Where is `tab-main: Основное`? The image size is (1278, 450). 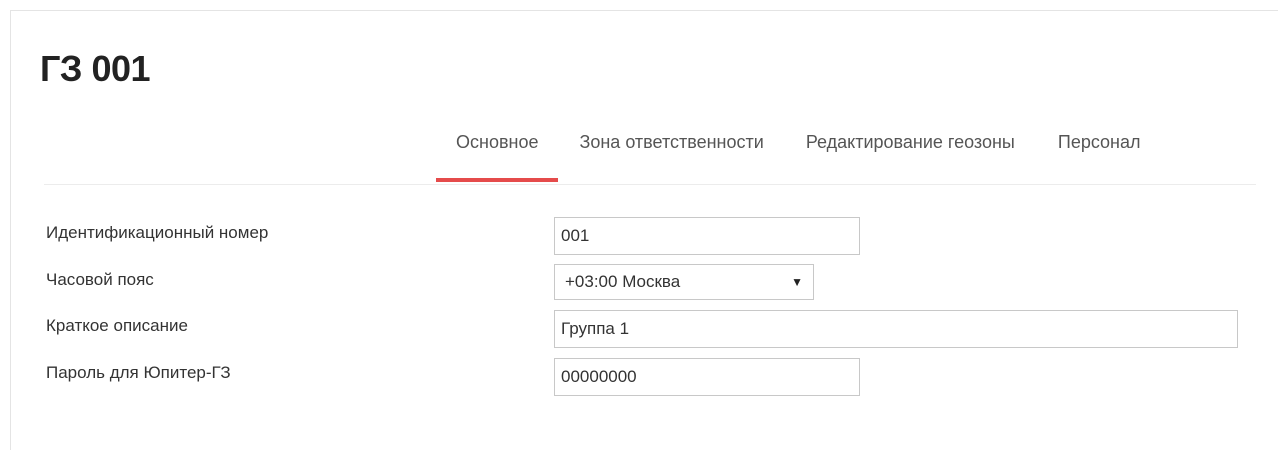 tab-main: Основное is located at coordinates (497, 151).